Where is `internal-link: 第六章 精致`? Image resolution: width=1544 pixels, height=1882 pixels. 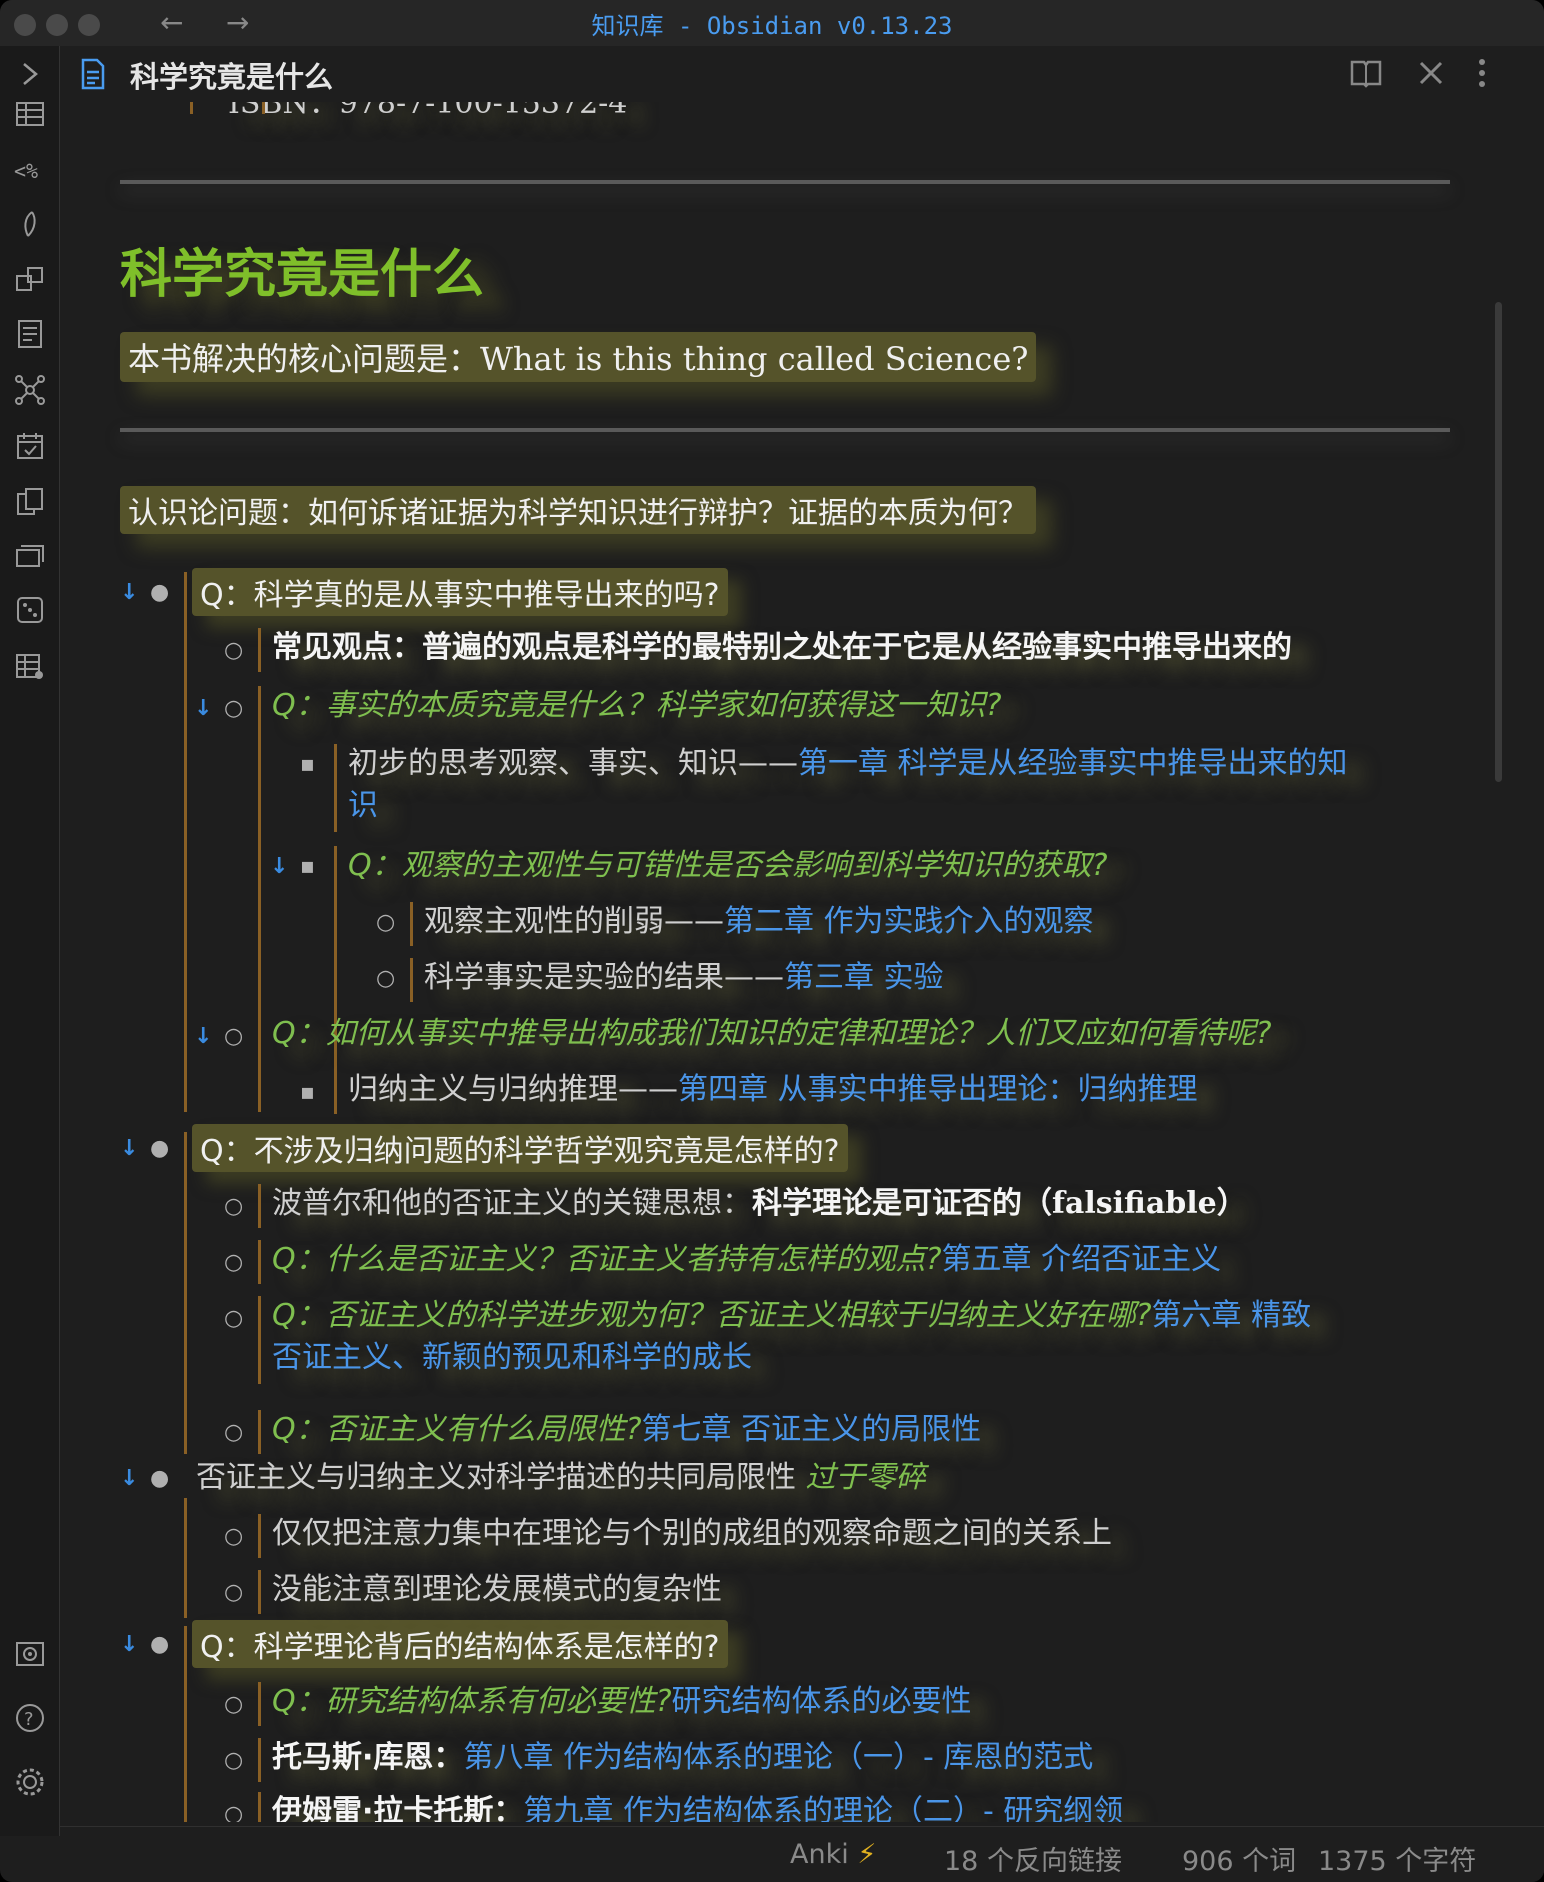
internal-link: 第六章 精致 is located at coordinates (1232, 1315).